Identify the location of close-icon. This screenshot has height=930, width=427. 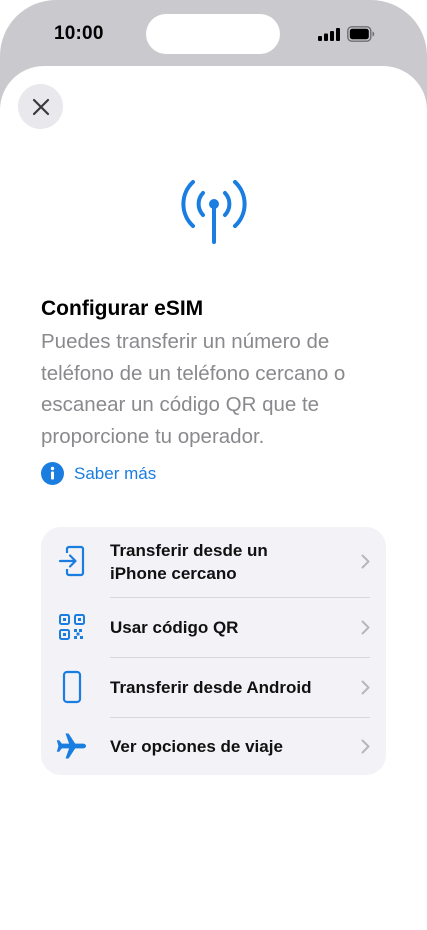
(40, 106).